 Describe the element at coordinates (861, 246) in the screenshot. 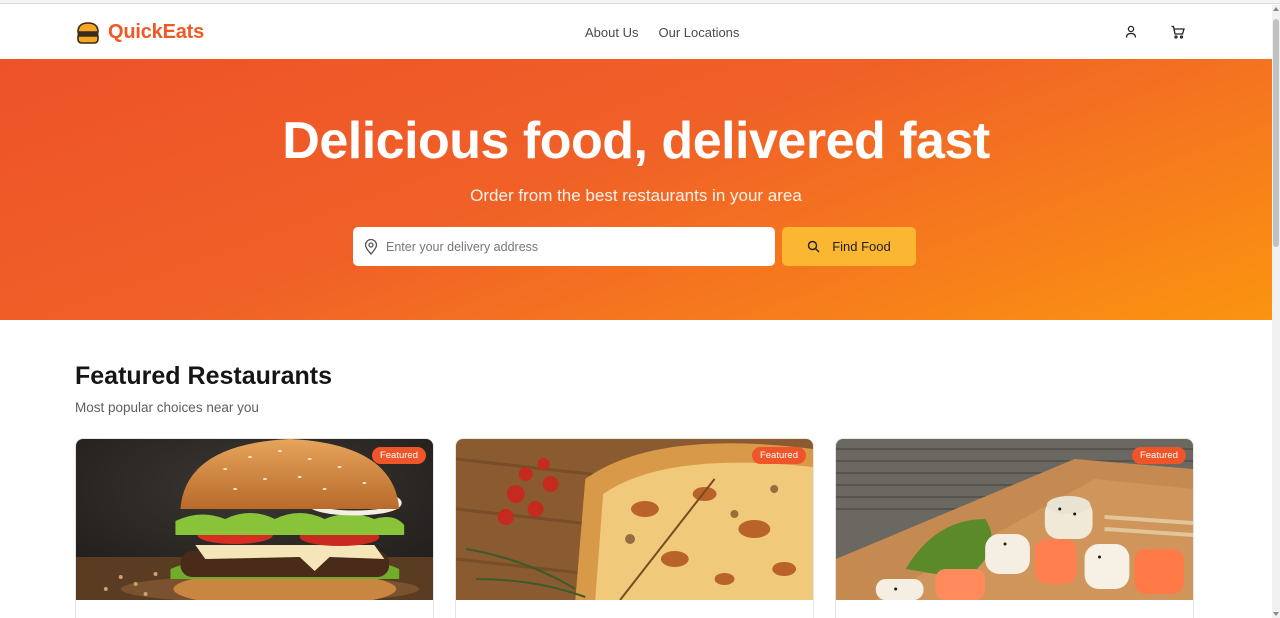

I see `find-food-label: Find Food` at that location.